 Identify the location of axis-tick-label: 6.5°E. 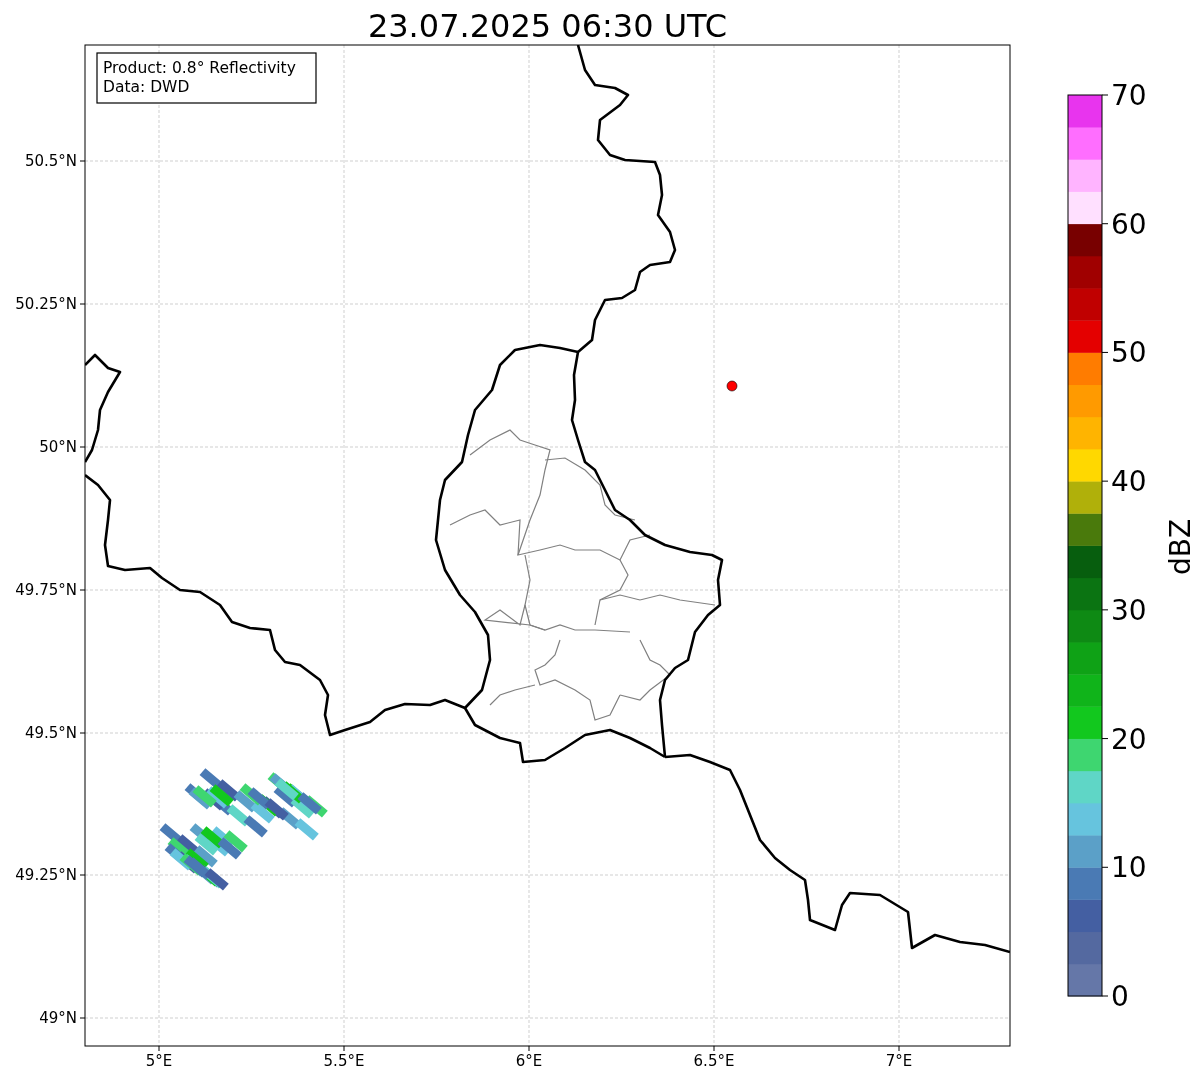
(714, 1061).